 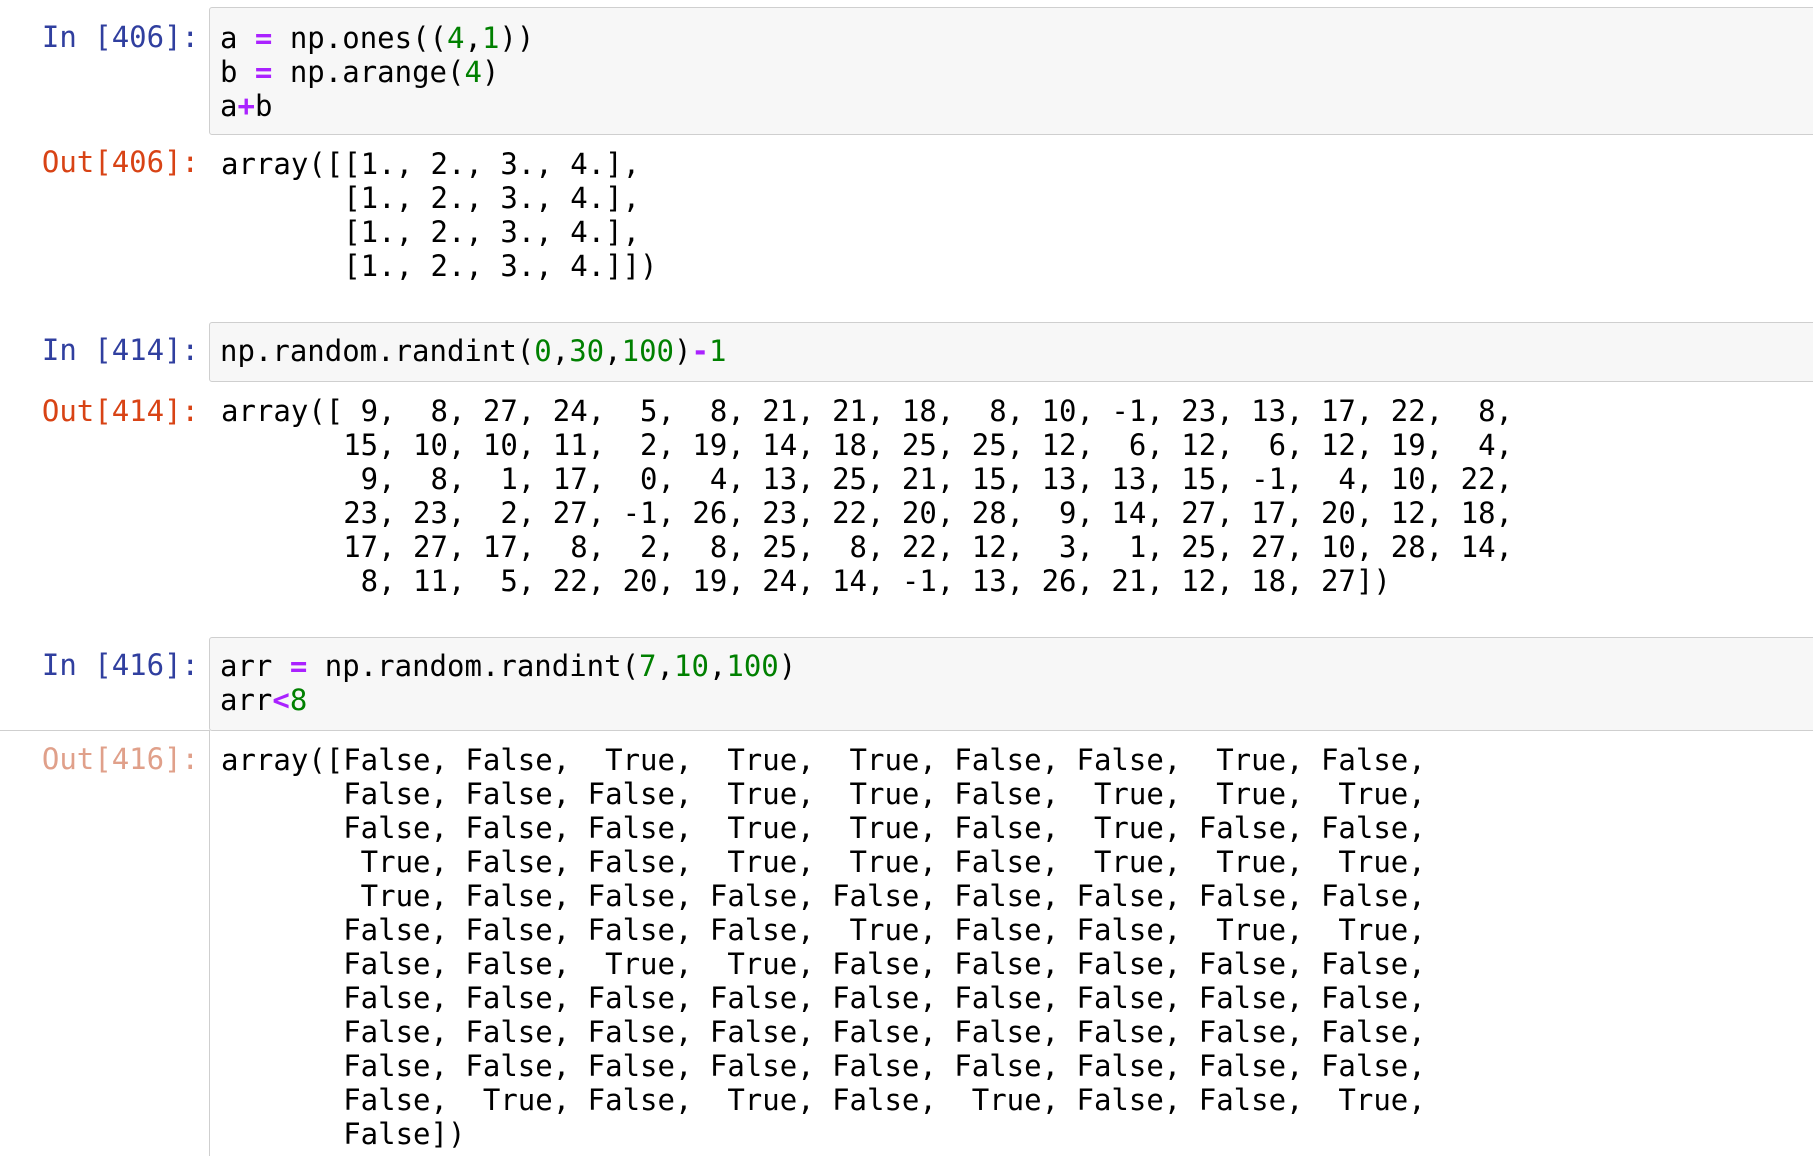 I want to click on code-token: )), so click(x=517, y=38).